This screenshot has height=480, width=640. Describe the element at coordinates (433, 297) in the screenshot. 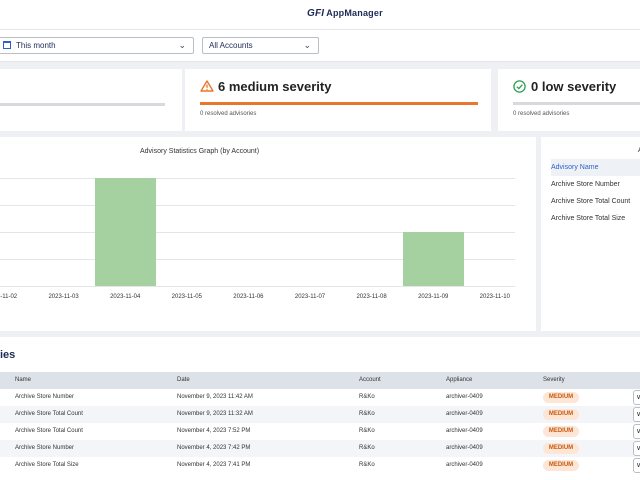

I see `x-tick-label: 2023-11-09` at that location.